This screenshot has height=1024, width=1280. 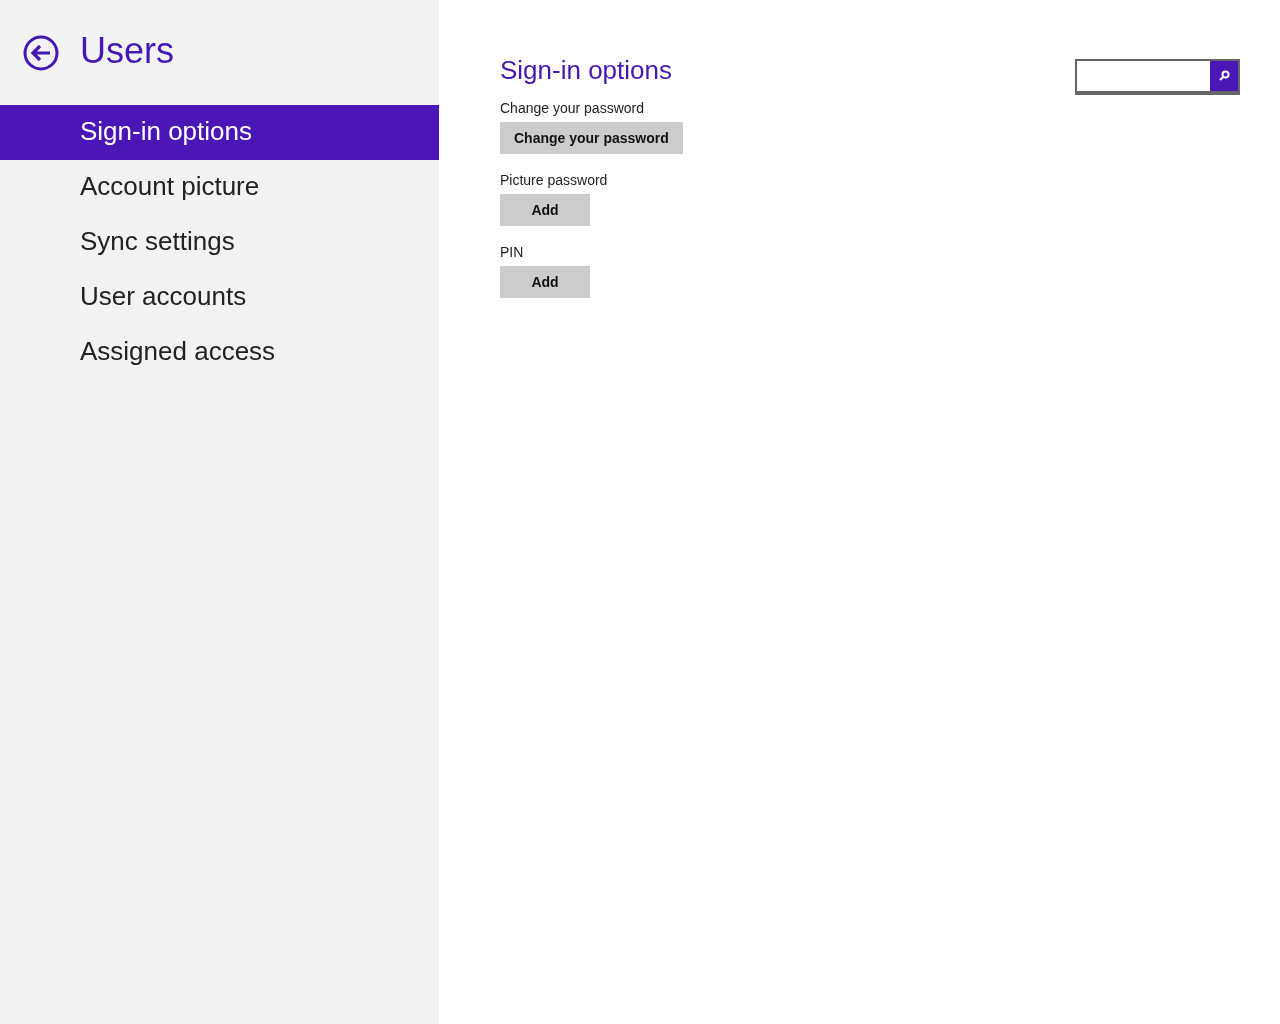 What do you see at coordinates (219, 242) in the screenshot?
I see `nav-item: Sync settings` at bounding box center [219, 242].